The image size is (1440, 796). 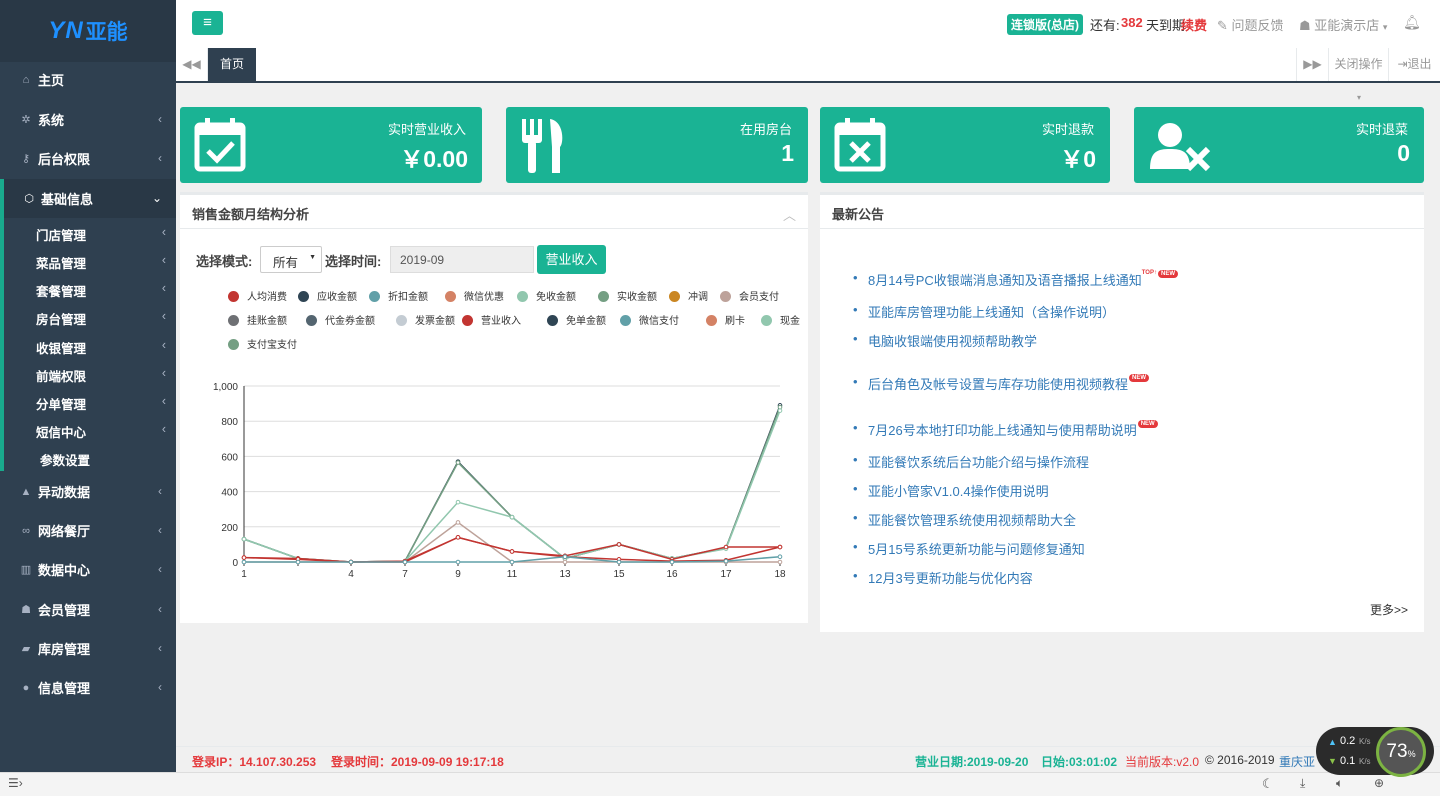 What do you see at coordinates (1401, 752) in the screenshot?
I see `memory-gauge: 73%` at bounding box center [1401, 752].